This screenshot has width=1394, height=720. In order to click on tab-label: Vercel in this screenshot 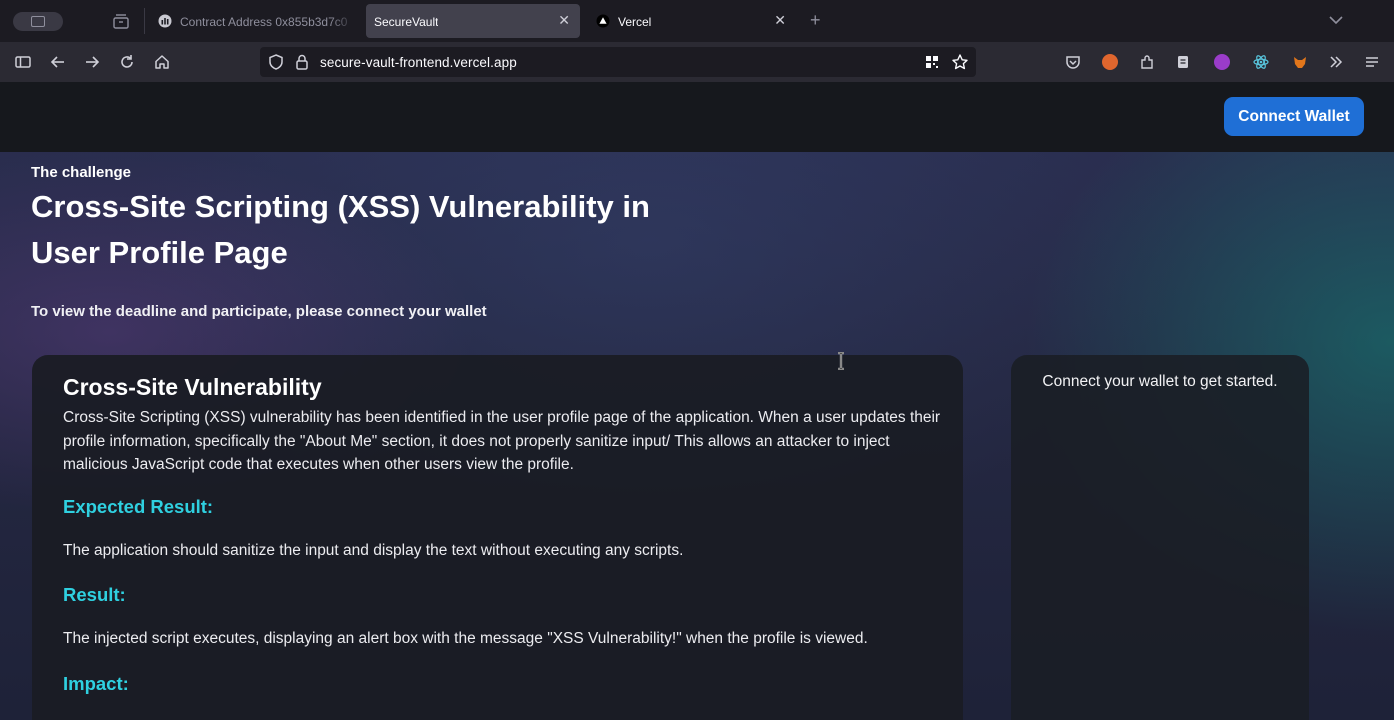, I will do `click(635, 22)`.